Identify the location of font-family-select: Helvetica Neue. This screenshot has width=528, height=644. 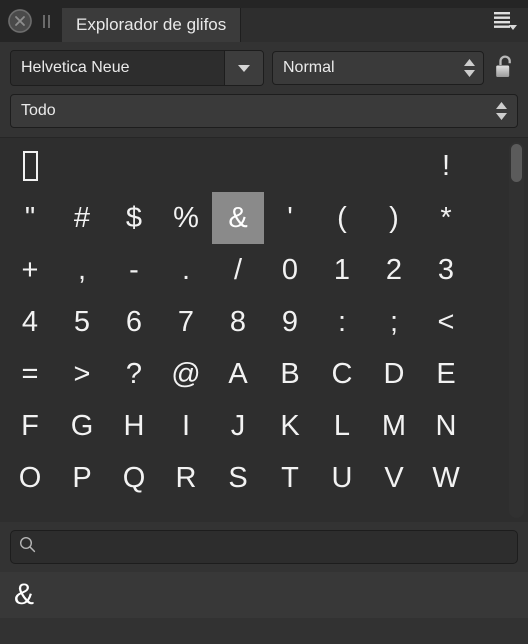
(137, 68).